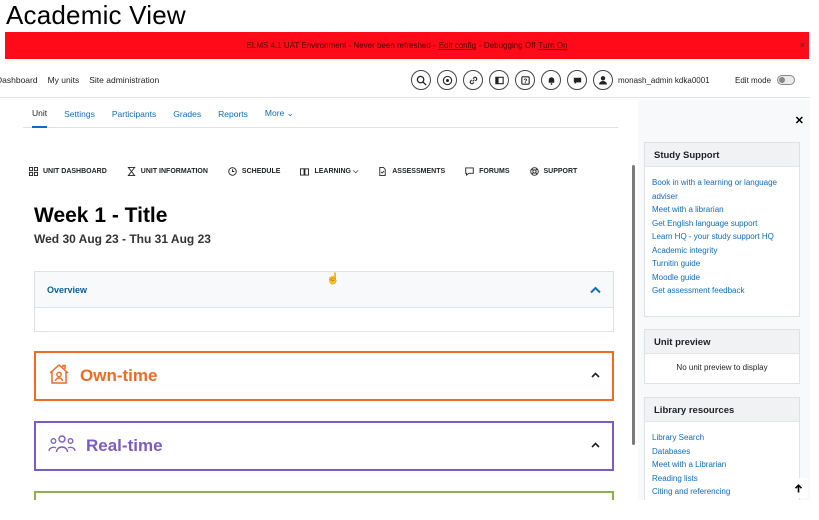 The height and width of the screenshot is (520, 819). I want to click on support-link: Academic integrity, so click(722, 251).